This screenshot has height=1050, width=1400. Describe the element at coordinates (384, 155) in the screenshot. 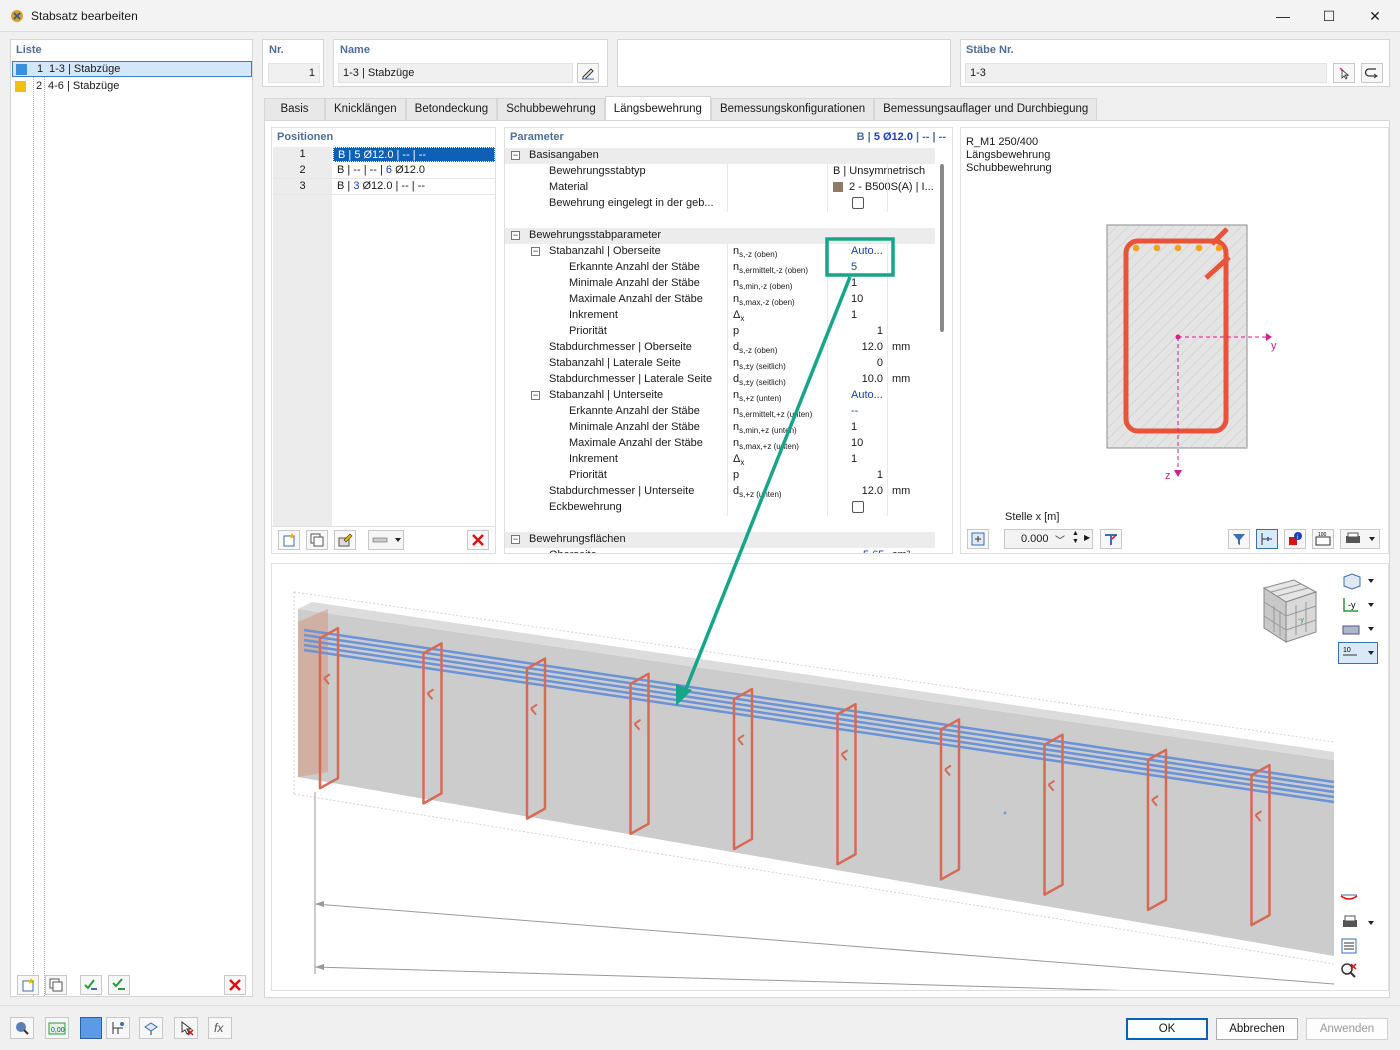

I see `table-row: 1 B | 5 Ø12.0 | -- | --` at that location.